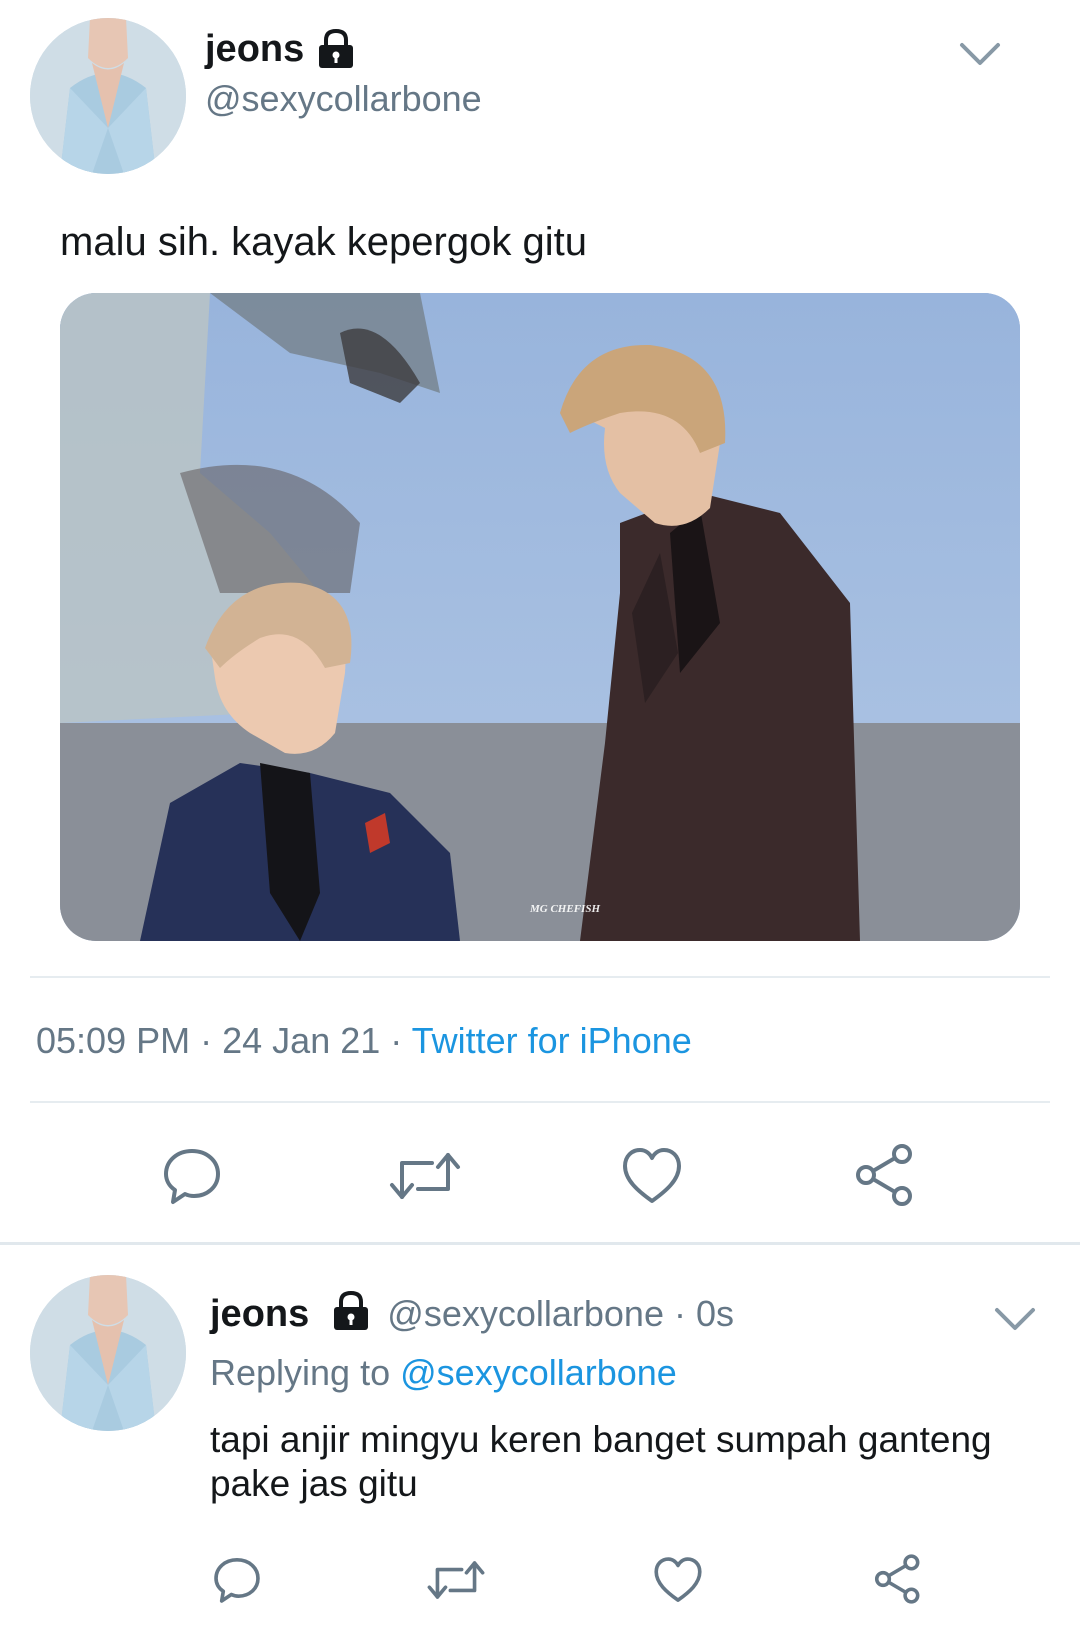 This screenshot has height=1625, width=1080. Describe the element at coordinates (538, 1372) in the screenshot. I see `replying-to-link: @sexycollarbone` at that location.